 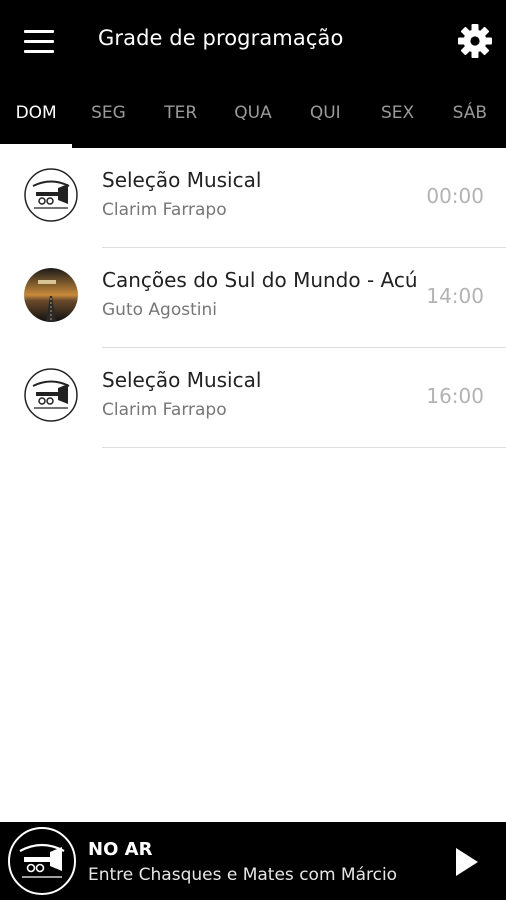 What do you see at coordinates (455, 296) in the screenshot?
I see `program-time: 14:00` at bounding box center [455, 296].